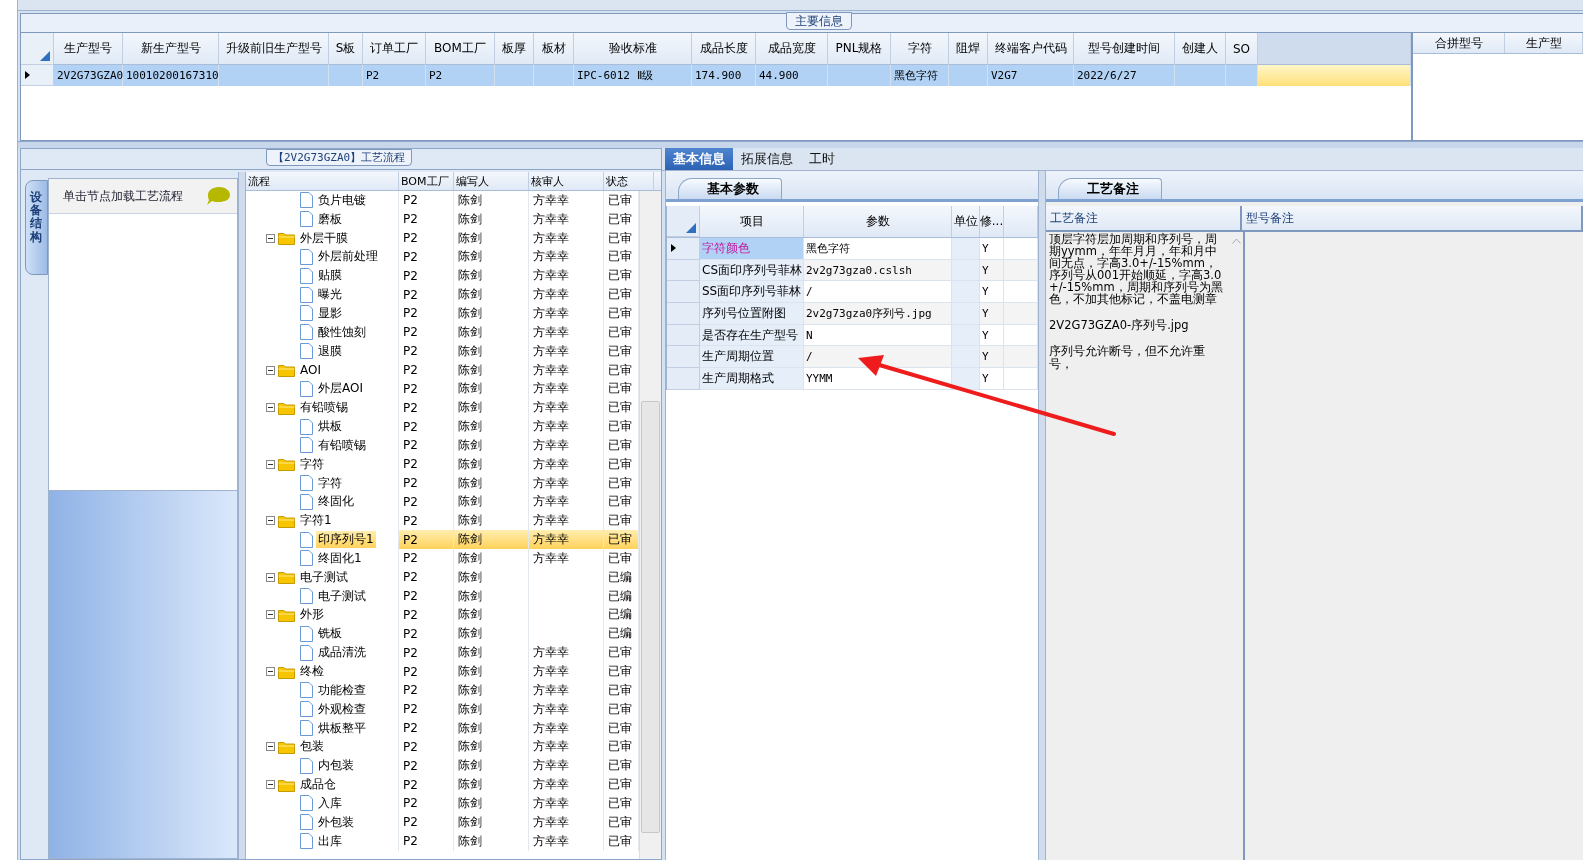 The height and width of the screenshot is (860, 1583). I want to click on note-field: 顶层字符层加周期和序列号，周期yymm，年年月月，年和月中间无点，字高3.0+/-15%mm，序列号从001开始顺延，字高3.0+/-15%mm，周期和序列号为黑色，不加其他标记，不盖电测章 2V2G73GZA0-序列号.jpg 序列号允许断号，但不允许重号，, so click(1137, 546).